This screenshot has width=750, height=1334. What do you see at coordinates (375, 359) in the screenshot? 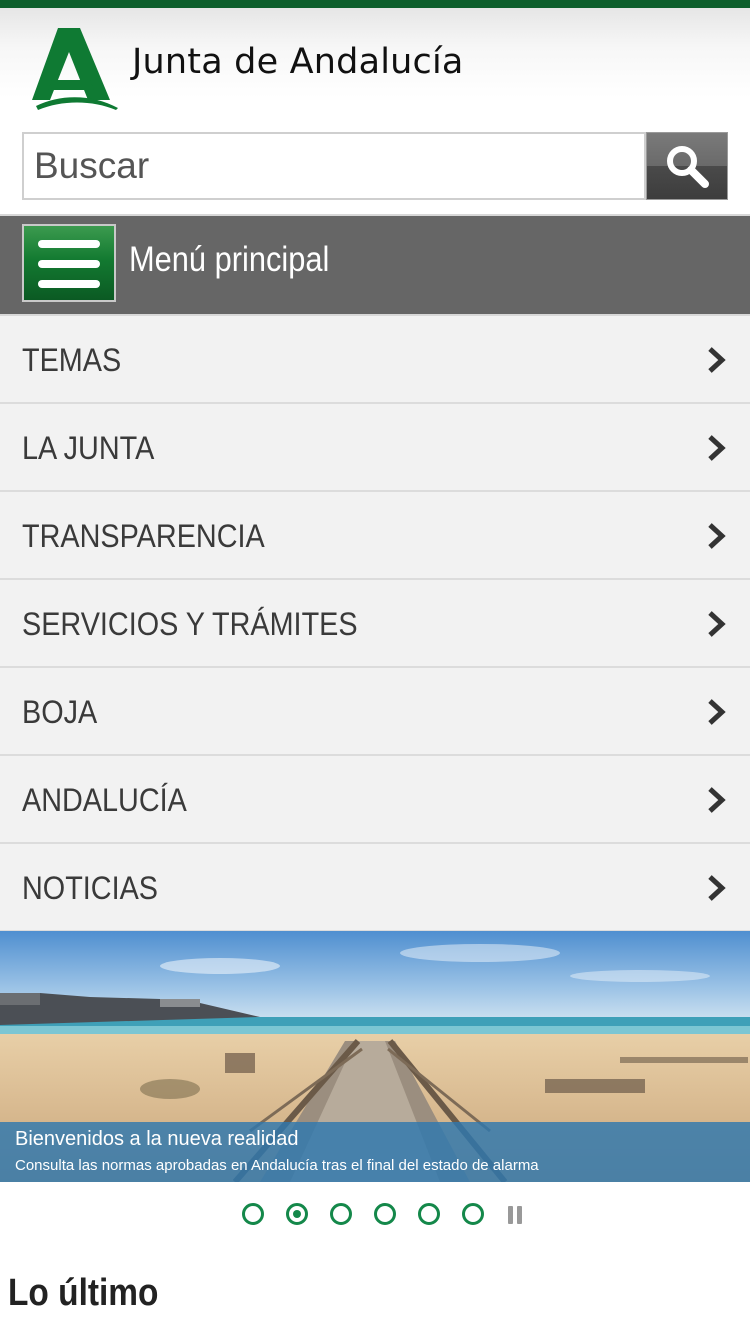
I see `nav-item: TEMAS` at bounding box center [375, 359].